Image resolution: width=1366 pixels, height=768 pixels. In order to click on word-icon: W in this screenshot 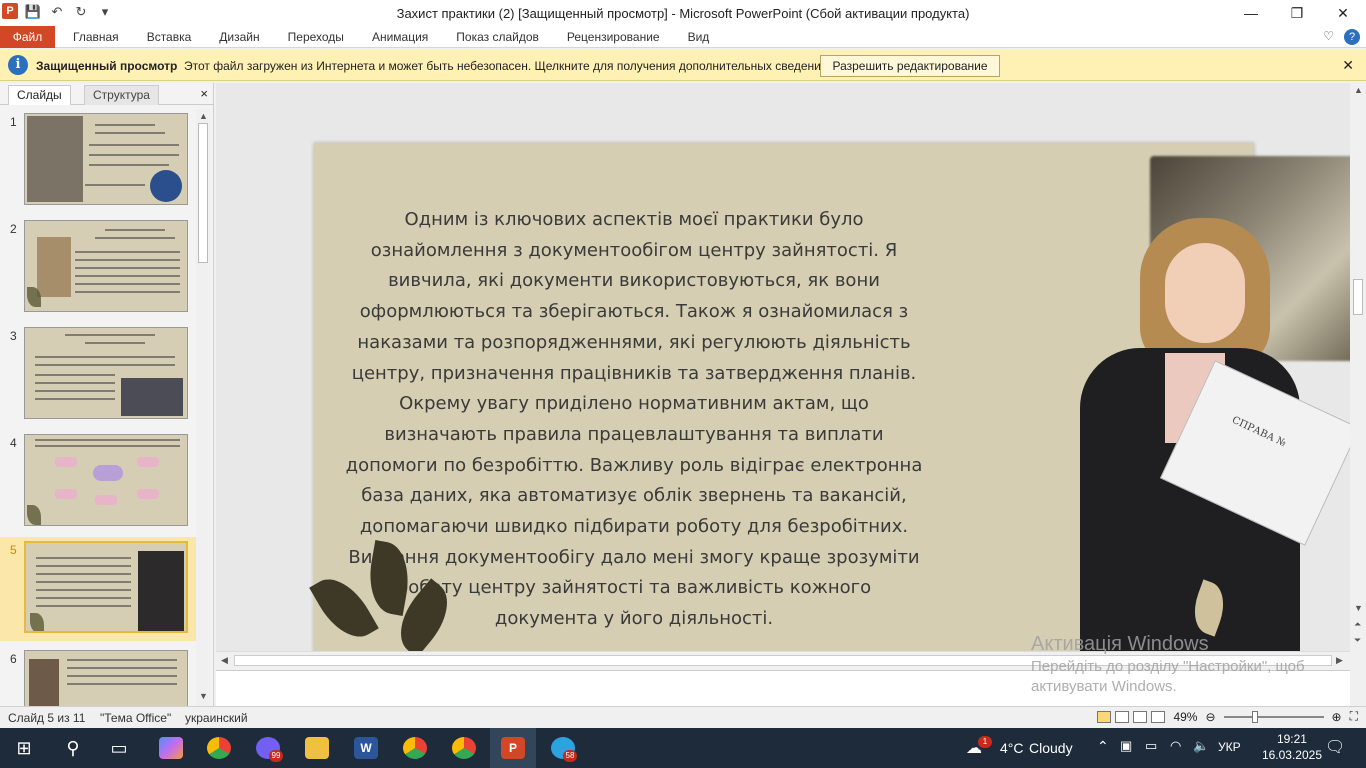, I will do `click(366, 748)`.